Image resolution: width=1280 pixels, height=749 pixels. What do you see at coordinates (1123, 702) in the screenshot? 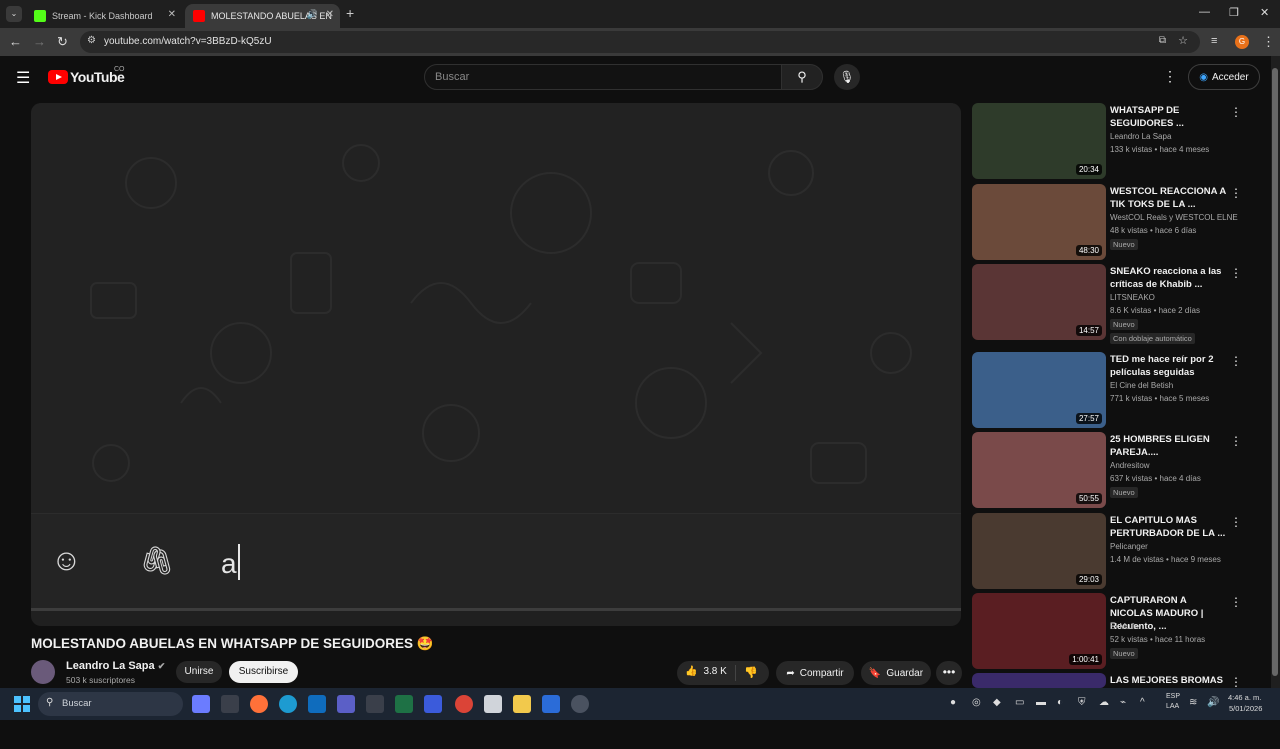
I see `tray-usb-icon: ⌁` at bounding box center [1123, 702].